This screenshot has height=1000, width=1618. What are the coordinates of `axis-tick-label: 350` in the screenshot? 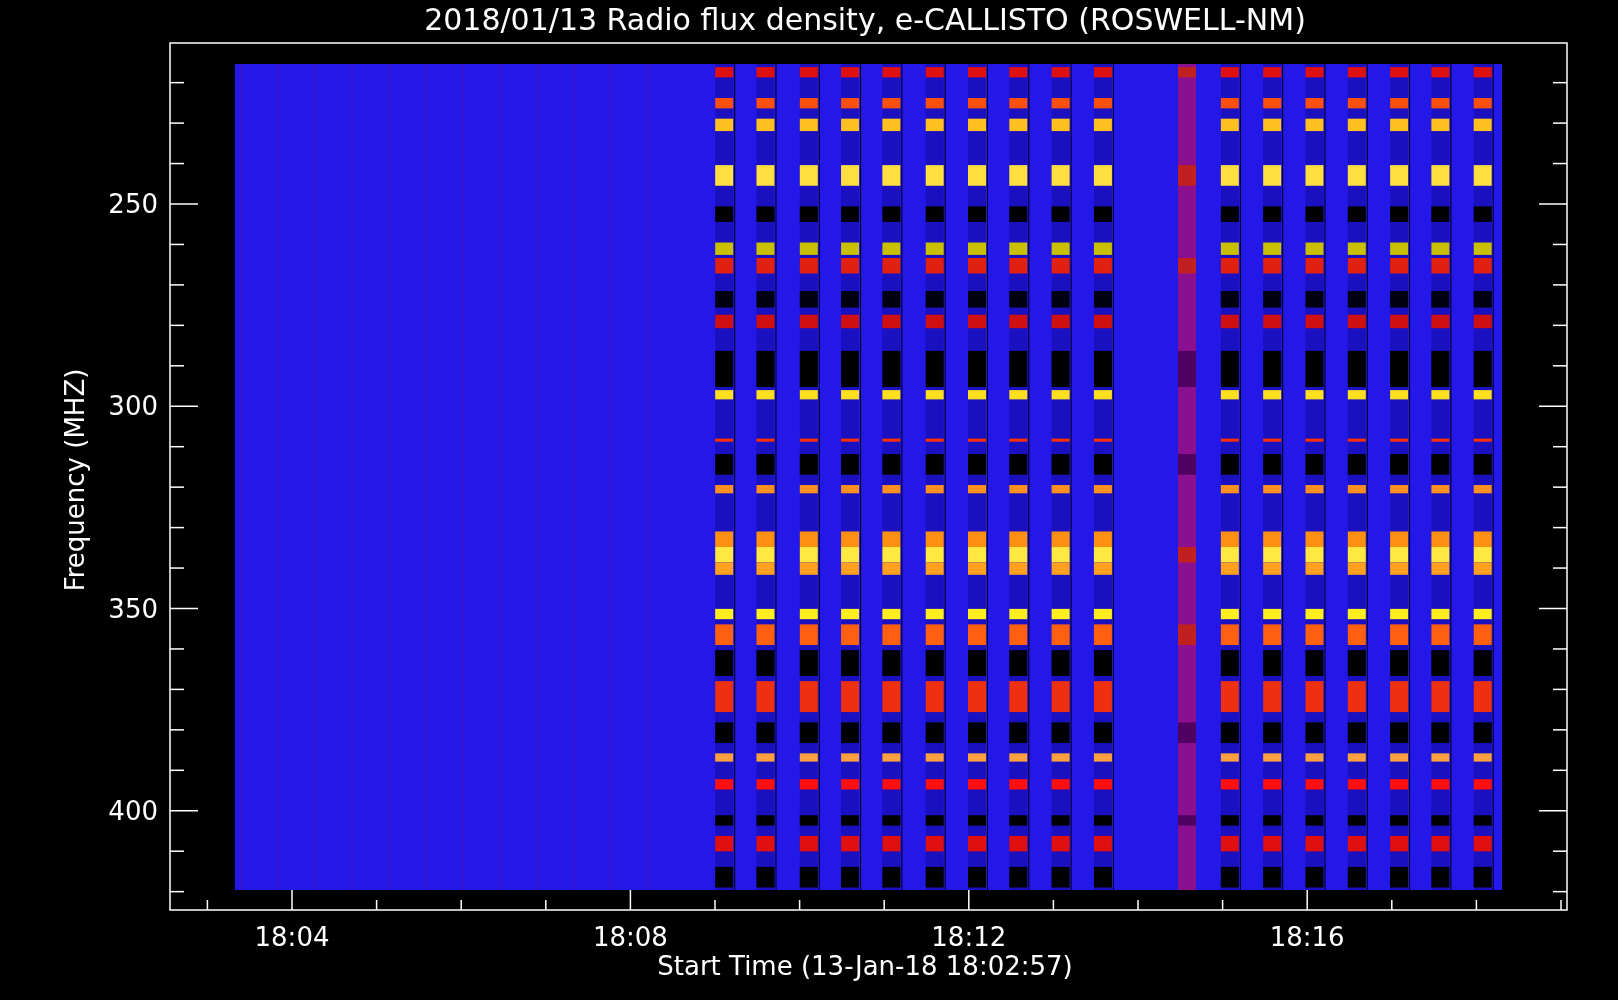 It's located at (133, 608).